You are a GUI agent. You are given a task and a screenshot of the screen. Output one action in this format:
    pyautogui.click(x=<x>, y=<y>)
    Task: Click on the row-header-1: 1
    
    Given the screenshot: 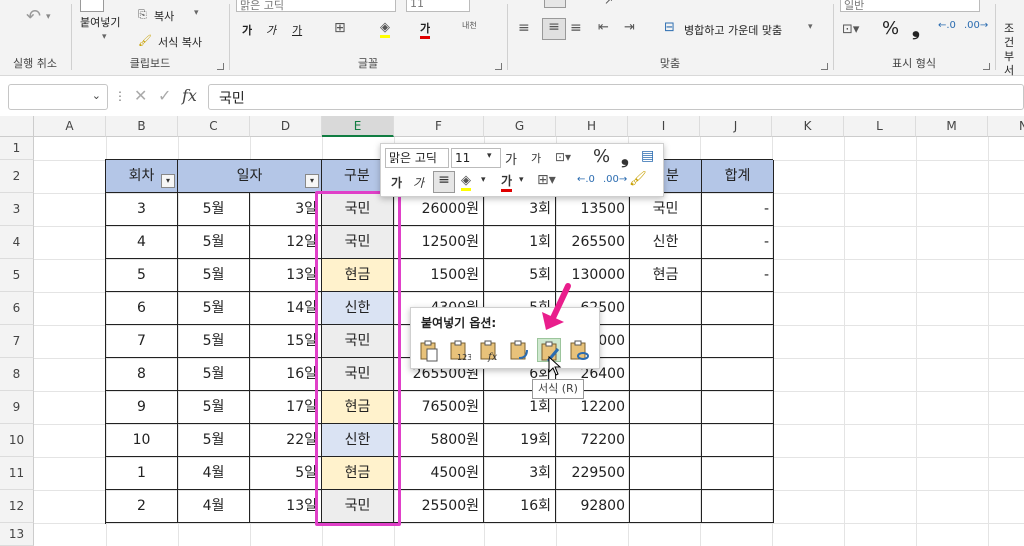 What is the action you would take?
    pyautogui.click(x=17, y=148)
    